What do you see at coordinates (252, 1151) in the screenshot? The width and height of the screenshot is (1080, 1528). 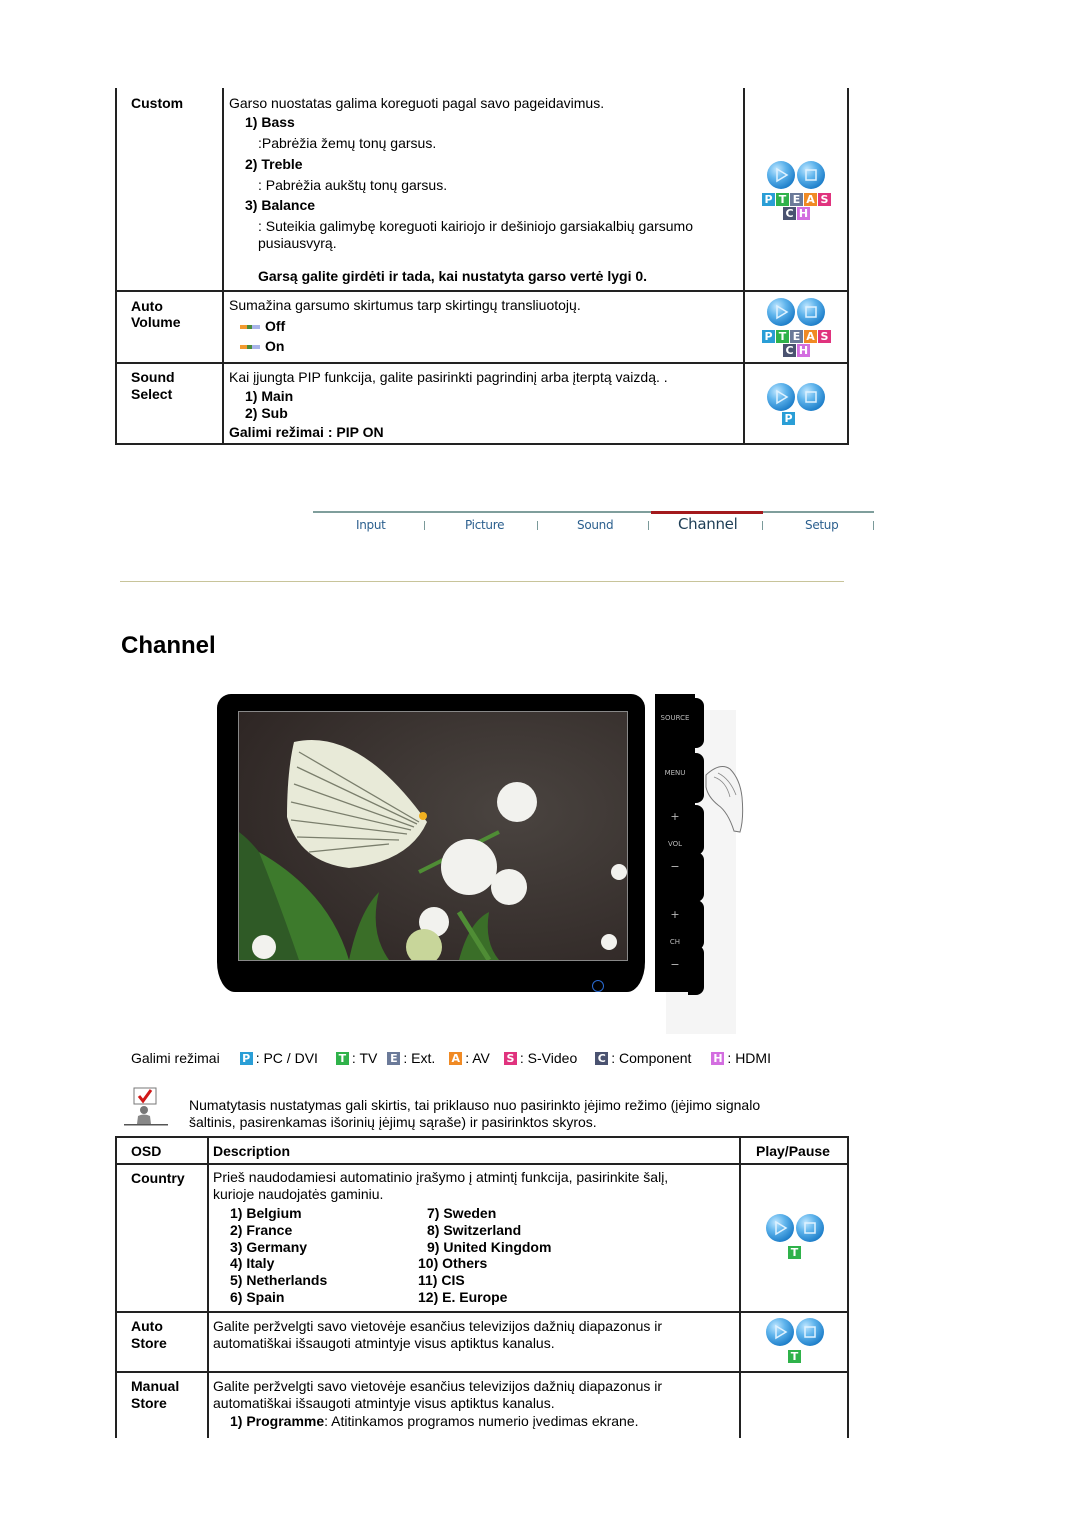 I see `header-description: Description` at bounding box center [252, 1151].